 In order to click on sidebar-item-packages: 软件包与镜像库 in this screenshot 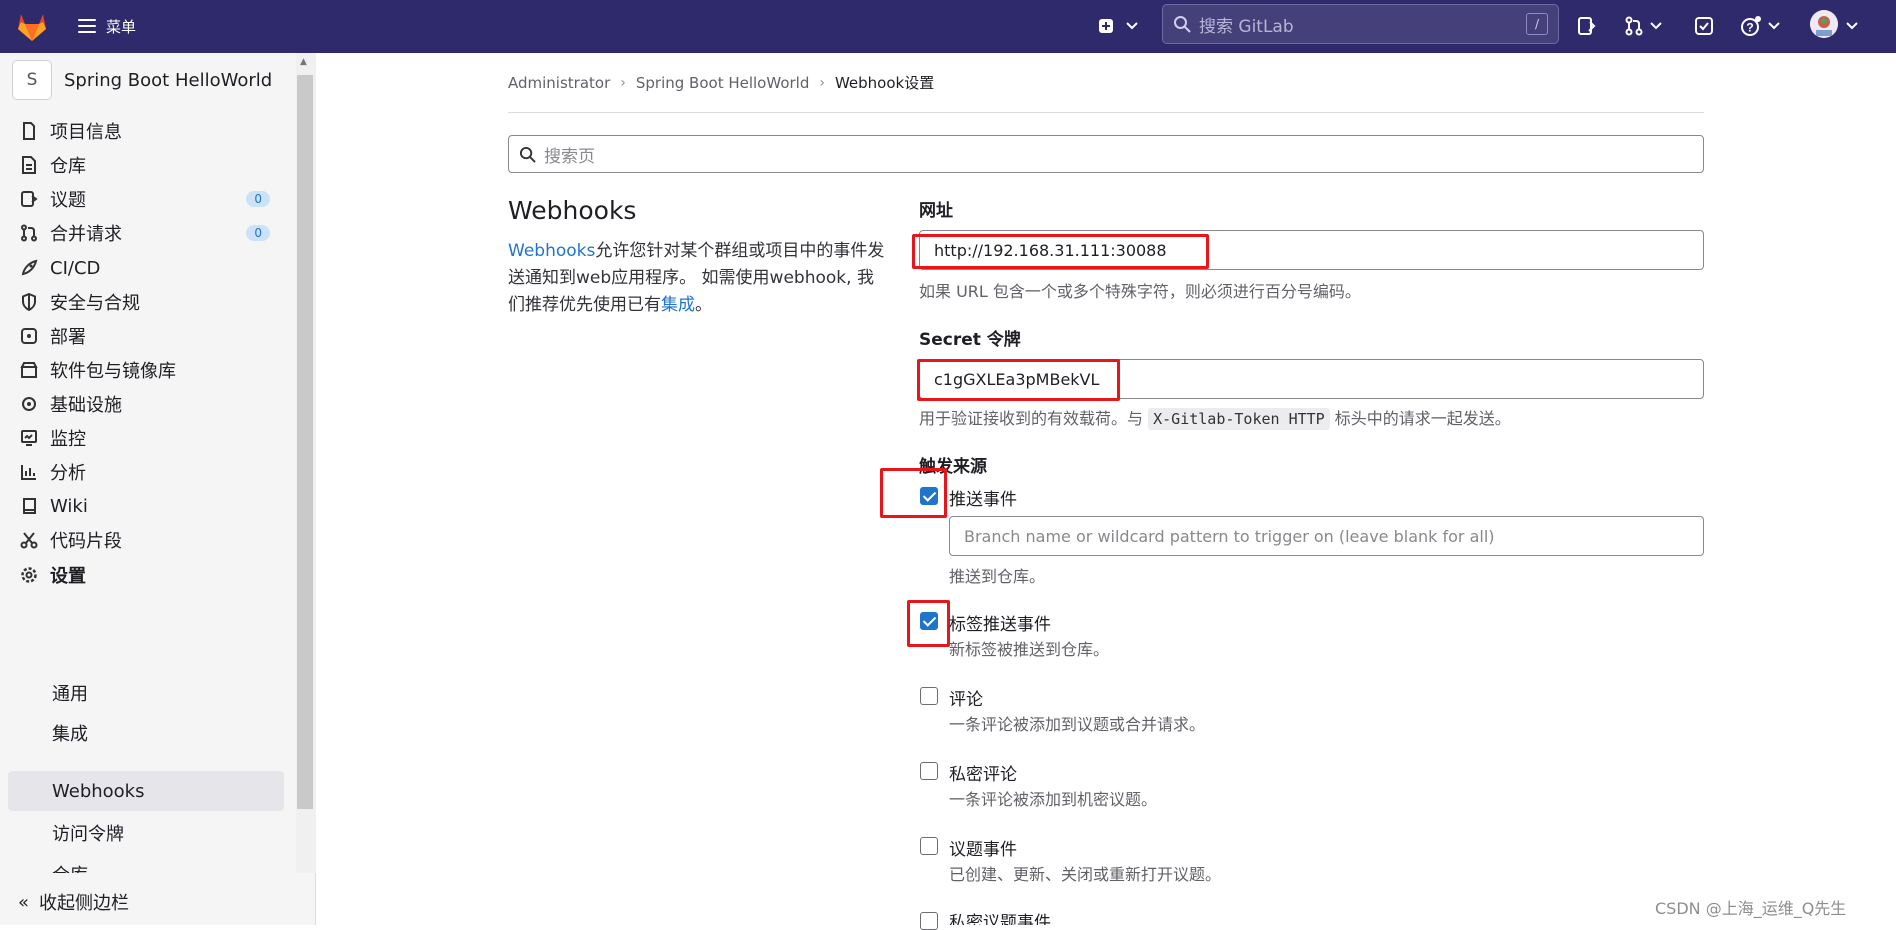, I will do `click(144, 370)`.